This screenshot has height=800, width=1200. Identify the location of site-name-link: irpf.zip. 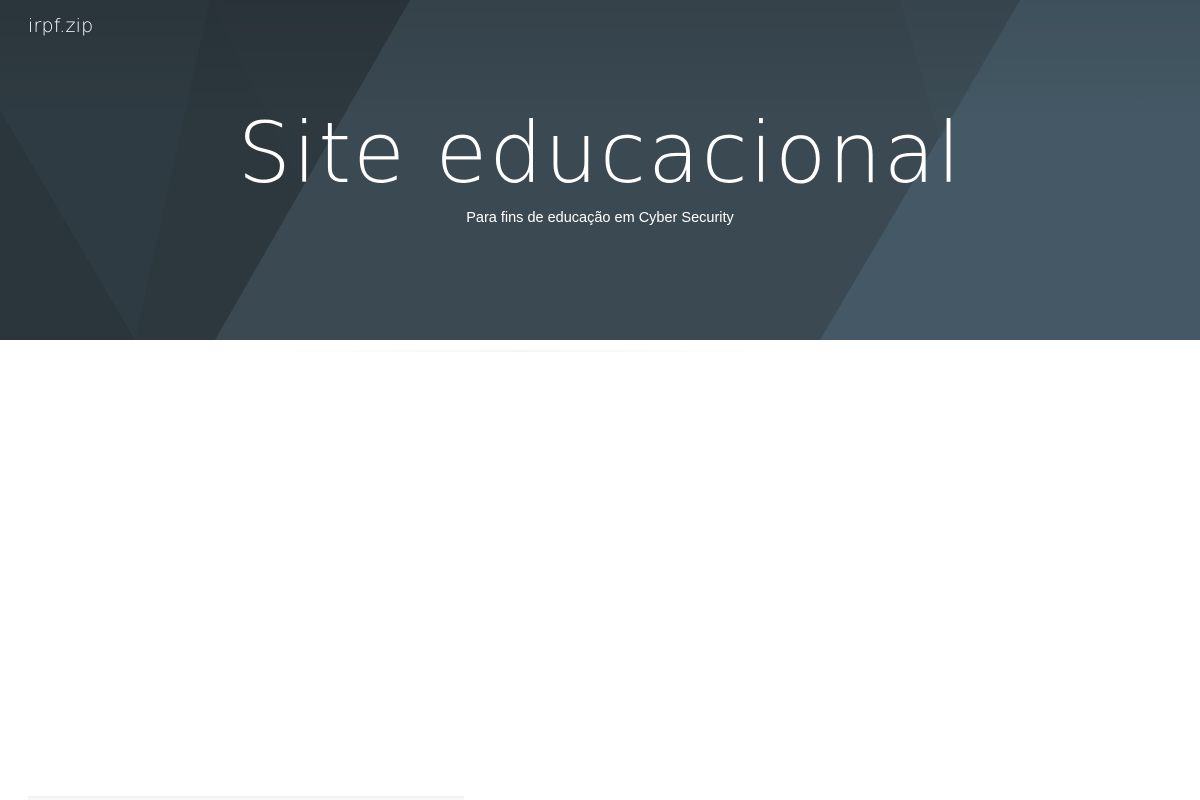
(60, 26).